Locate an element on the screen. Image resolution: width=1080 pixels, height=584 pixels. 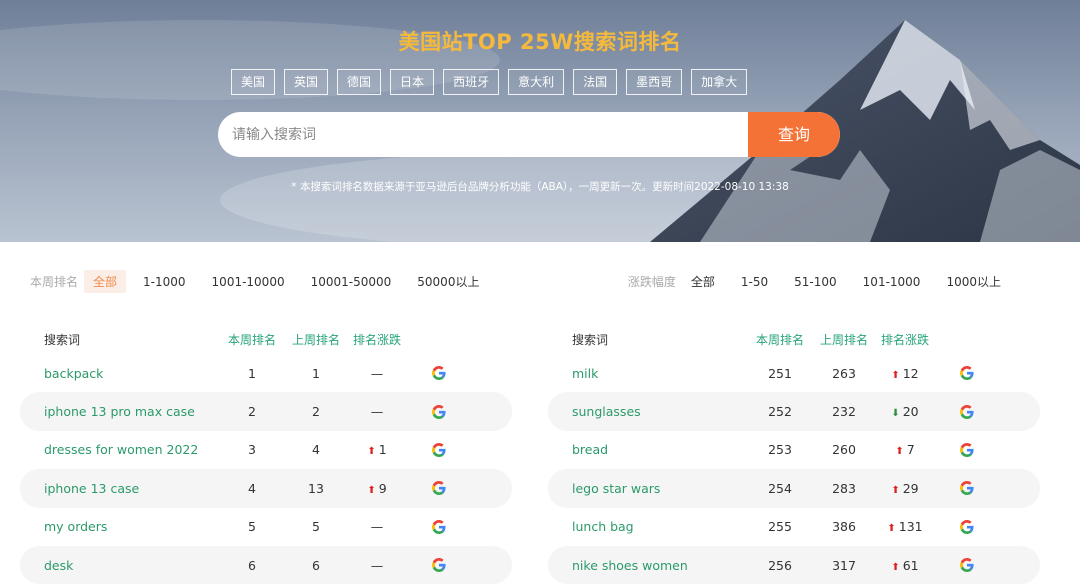
rank-change-value: 7 is located at coordinates (910, 450).